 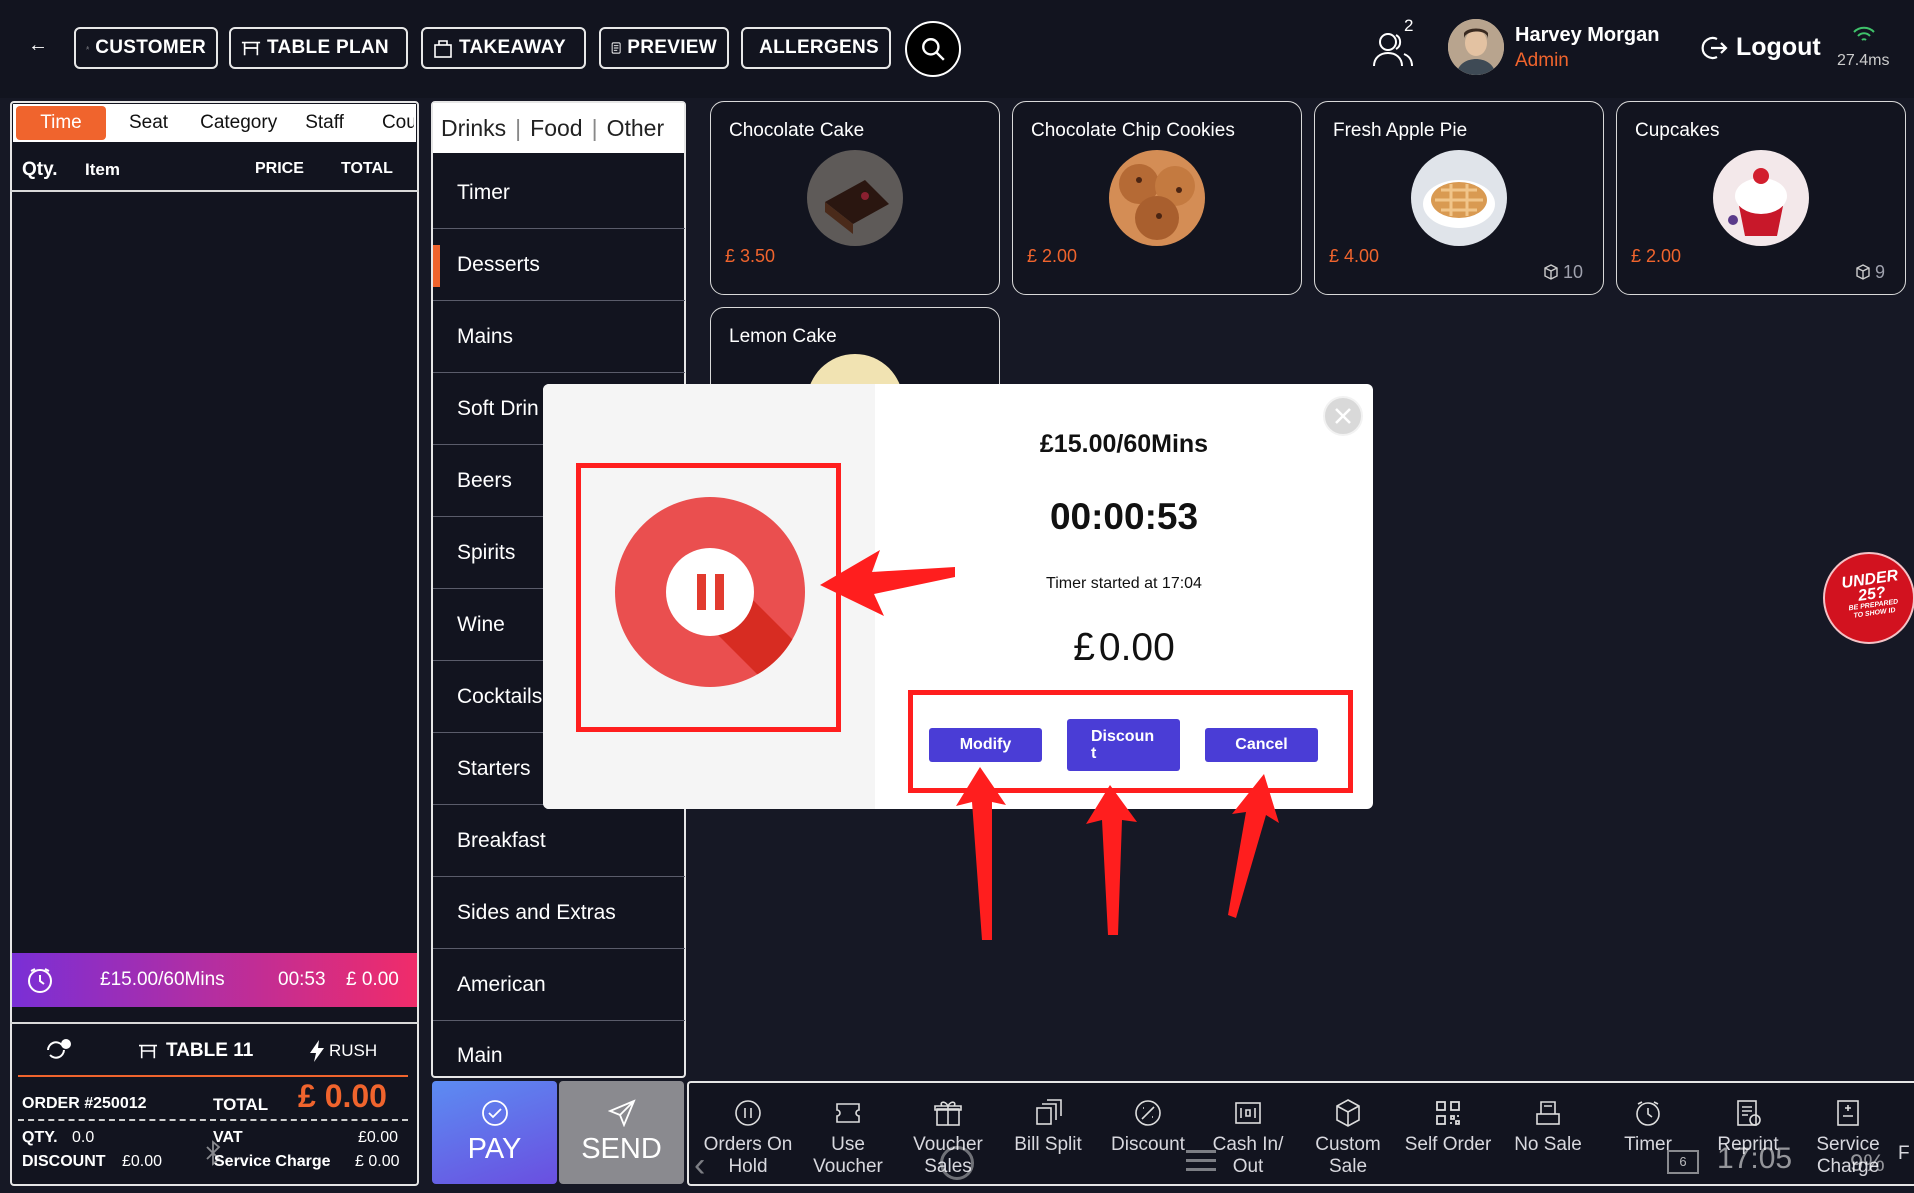 I want to click on annotation-arrows, so click(x=1049, y=745).